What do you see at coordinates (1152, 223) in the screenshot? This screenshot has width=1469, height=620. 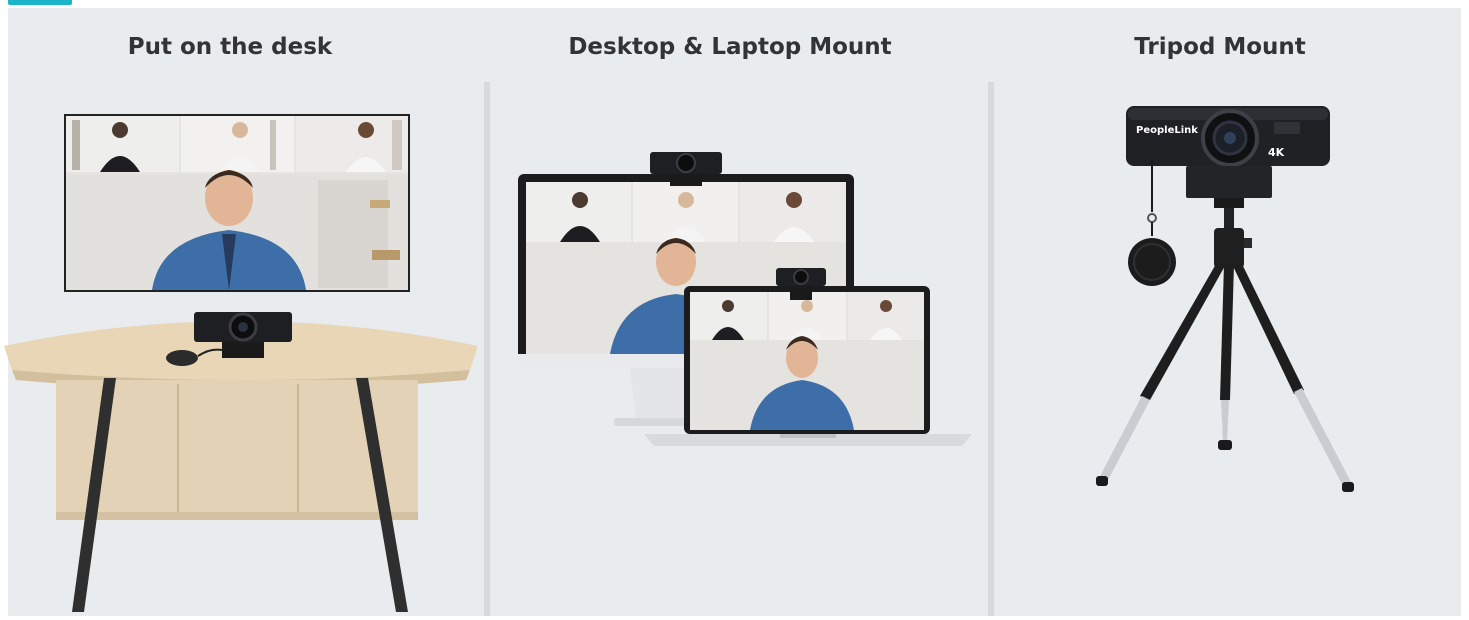 I see `lens-cap` at bounding box center [1152, 223].